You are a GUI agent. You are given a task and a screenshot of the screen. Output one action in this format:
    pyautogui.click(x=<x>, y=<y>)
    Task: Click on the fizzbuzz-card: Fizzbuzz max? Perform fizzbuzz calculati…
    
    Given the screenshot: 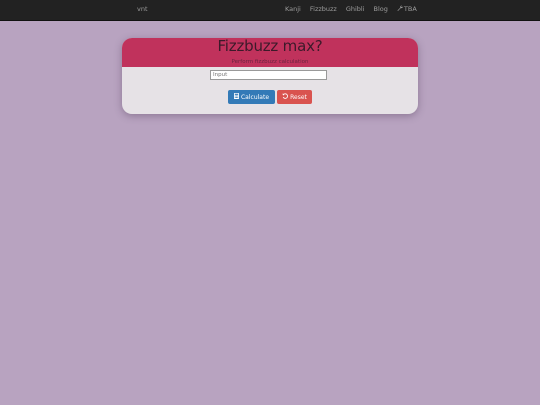 What is the action you would take?
    pyautogui.click(x=270, y=76)
    